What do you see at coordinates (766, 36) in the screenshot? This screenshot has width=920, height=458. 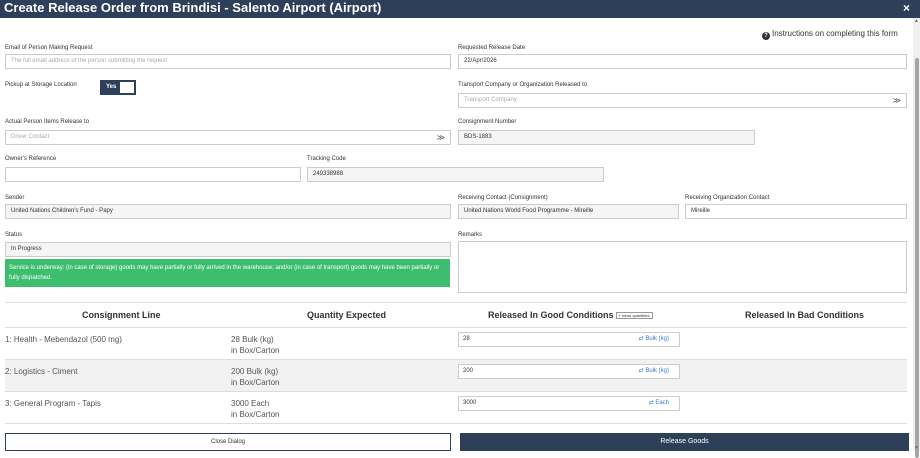 I see `question-circle-icon: ?` at bounding box center [766, 36].